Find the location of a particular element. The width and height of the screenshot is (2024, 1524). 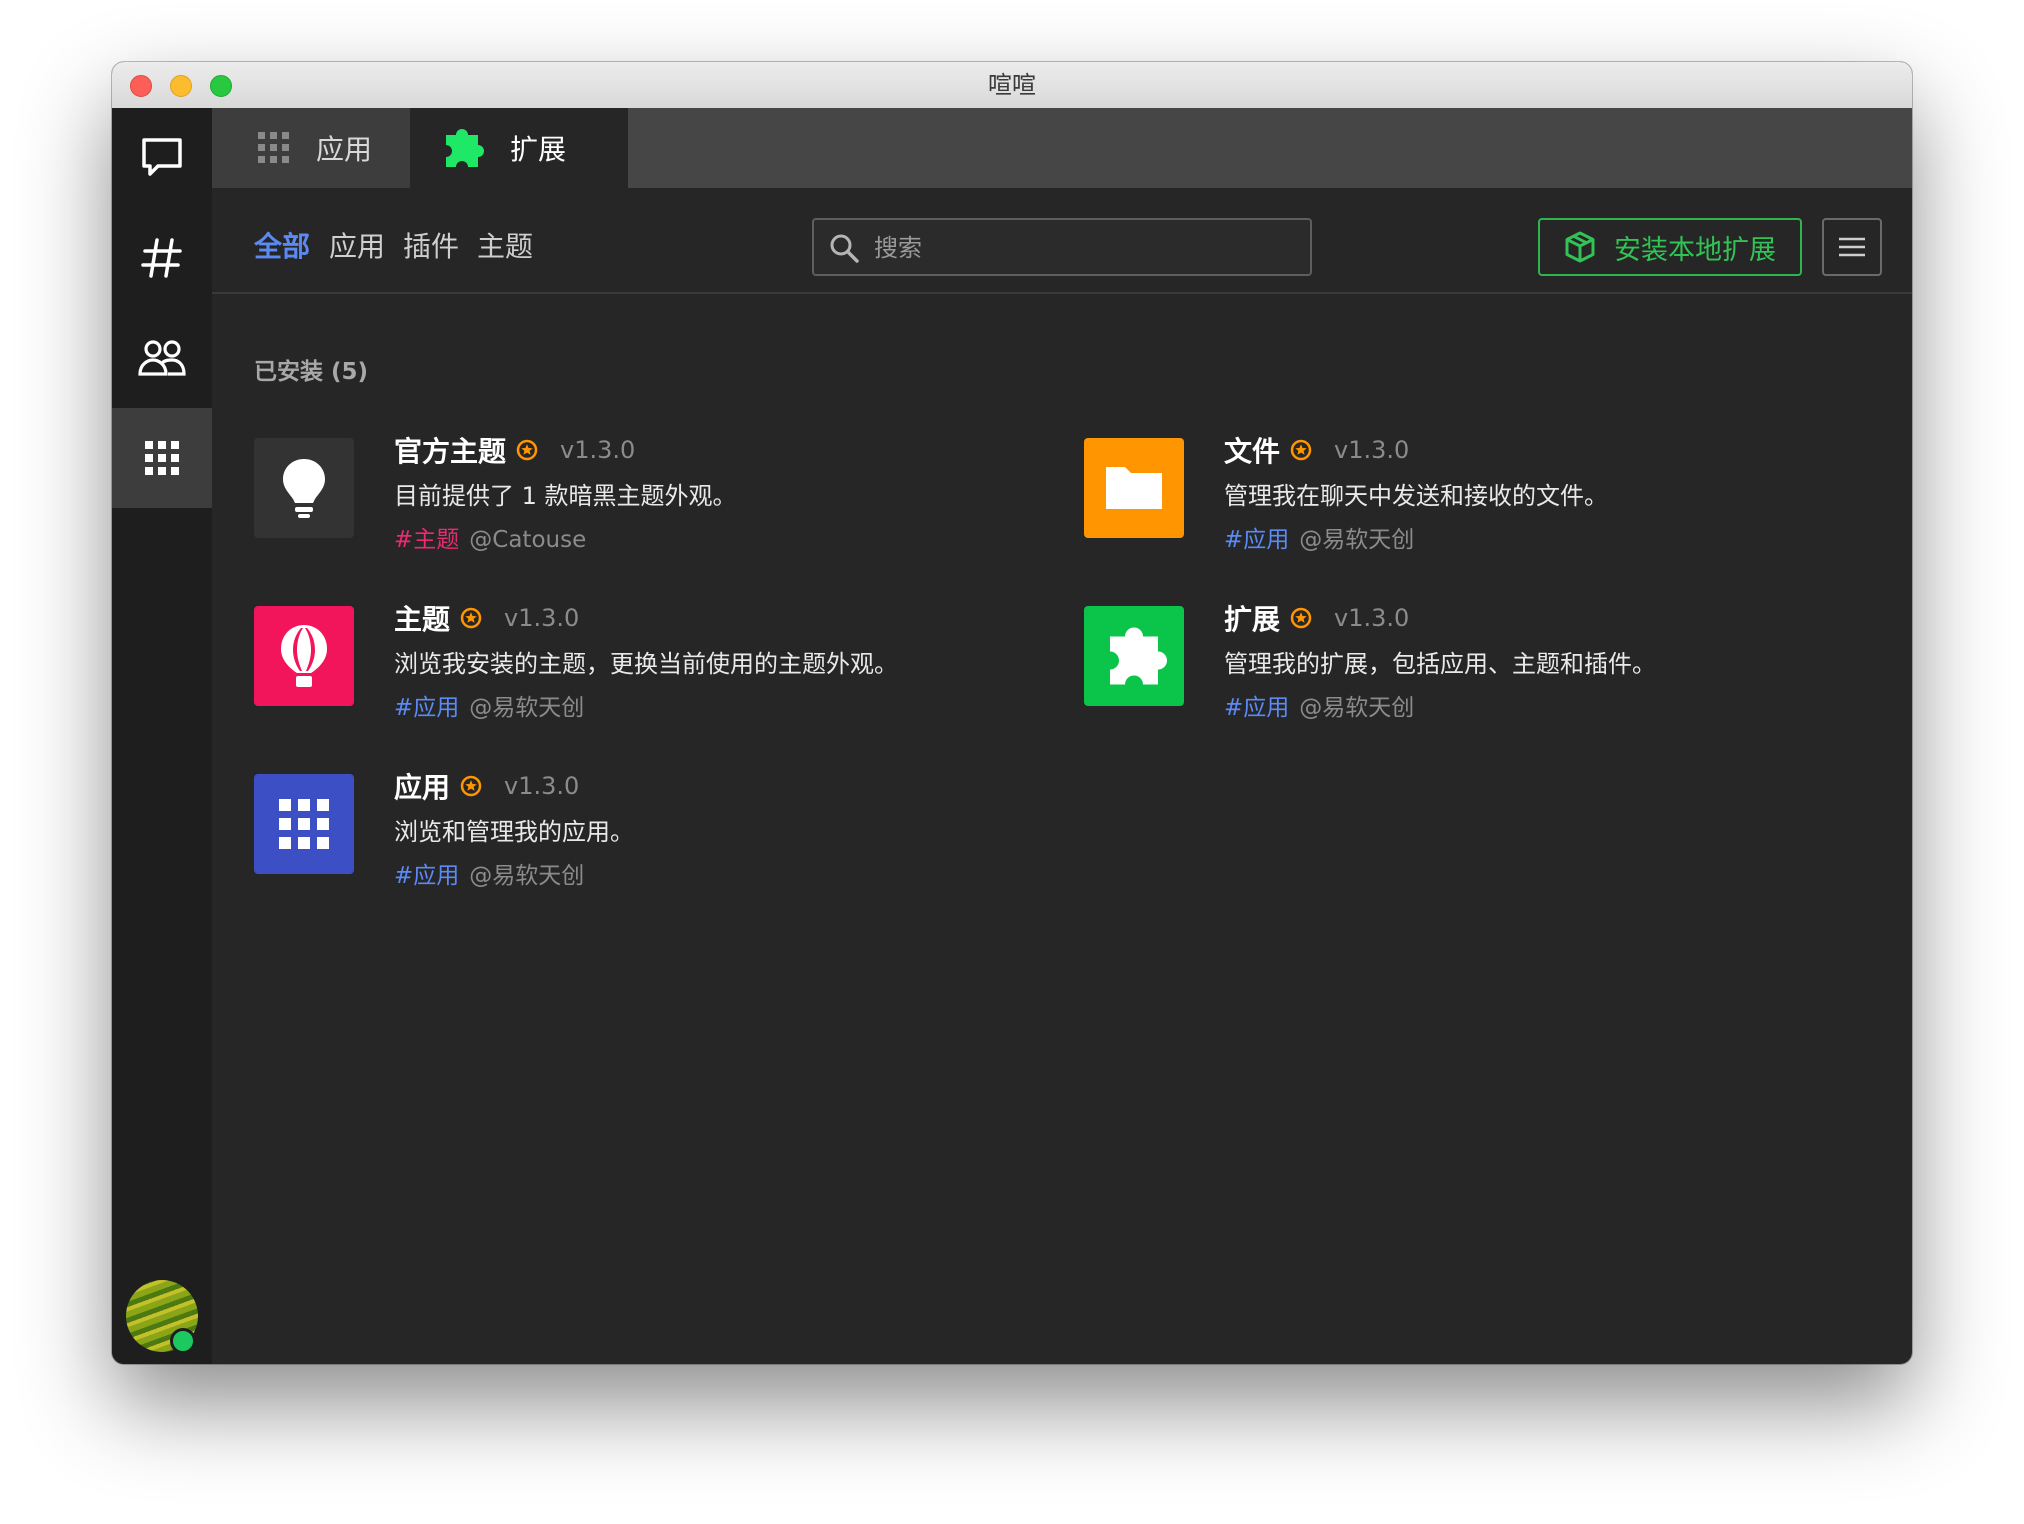

tab-apps: 应用 is located at coordinates (311, 148).